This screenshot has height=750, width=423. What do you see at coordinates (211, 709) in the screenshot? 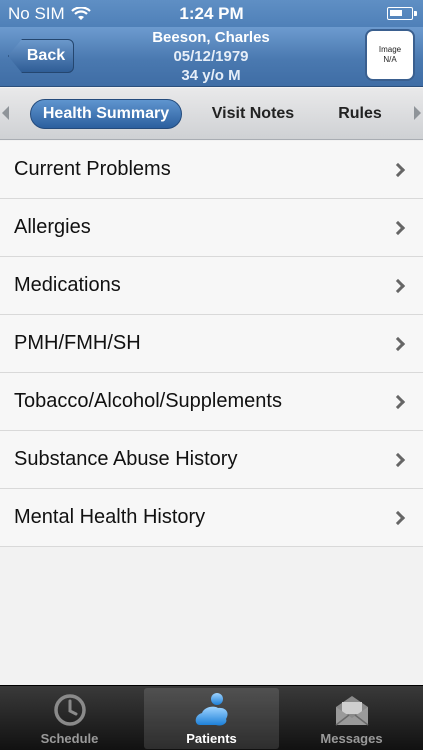
I see `patients-icon` at bounding box center [211, 709].